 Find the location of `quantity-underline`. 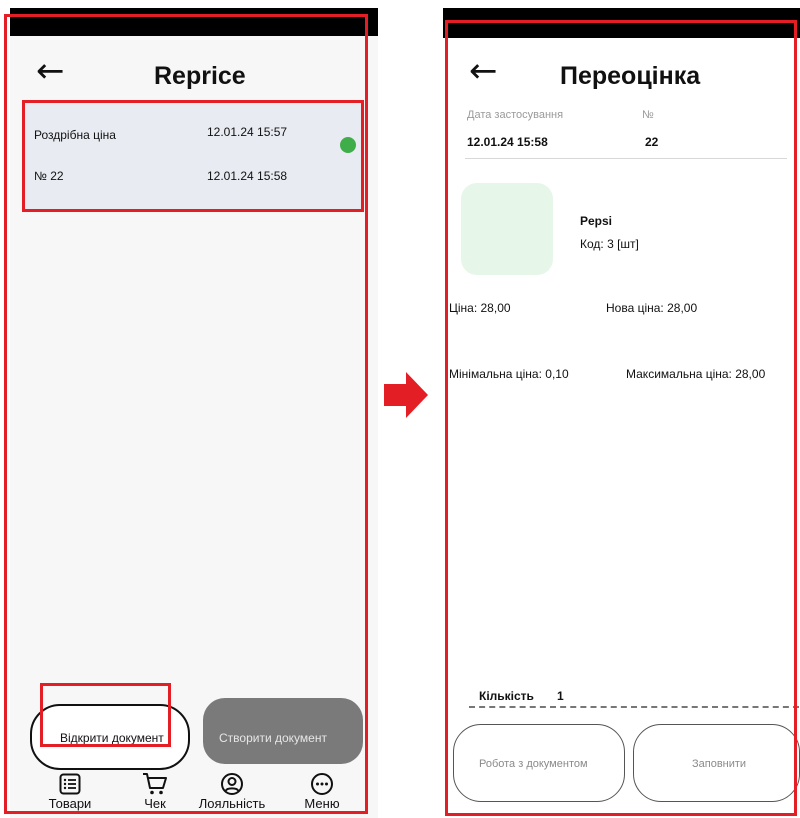

quantity-underline is located at coordinates (634, 707).